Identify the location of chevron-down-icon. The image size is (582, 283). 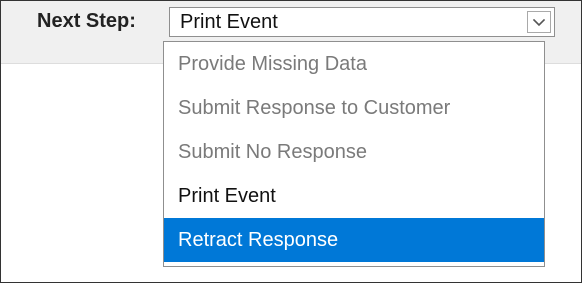
(539, 22).